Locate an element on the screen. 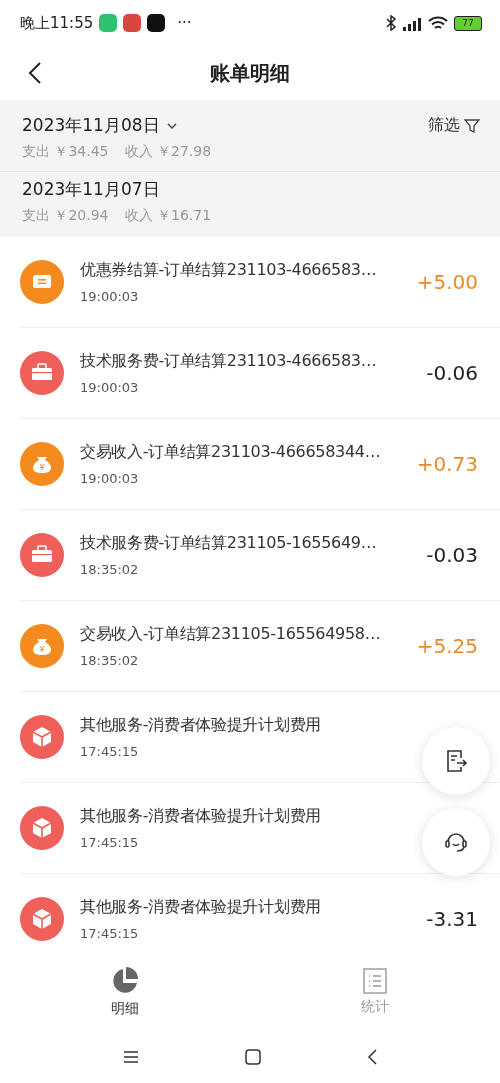  chevron-down-icon is located at coordinates (171, 125).